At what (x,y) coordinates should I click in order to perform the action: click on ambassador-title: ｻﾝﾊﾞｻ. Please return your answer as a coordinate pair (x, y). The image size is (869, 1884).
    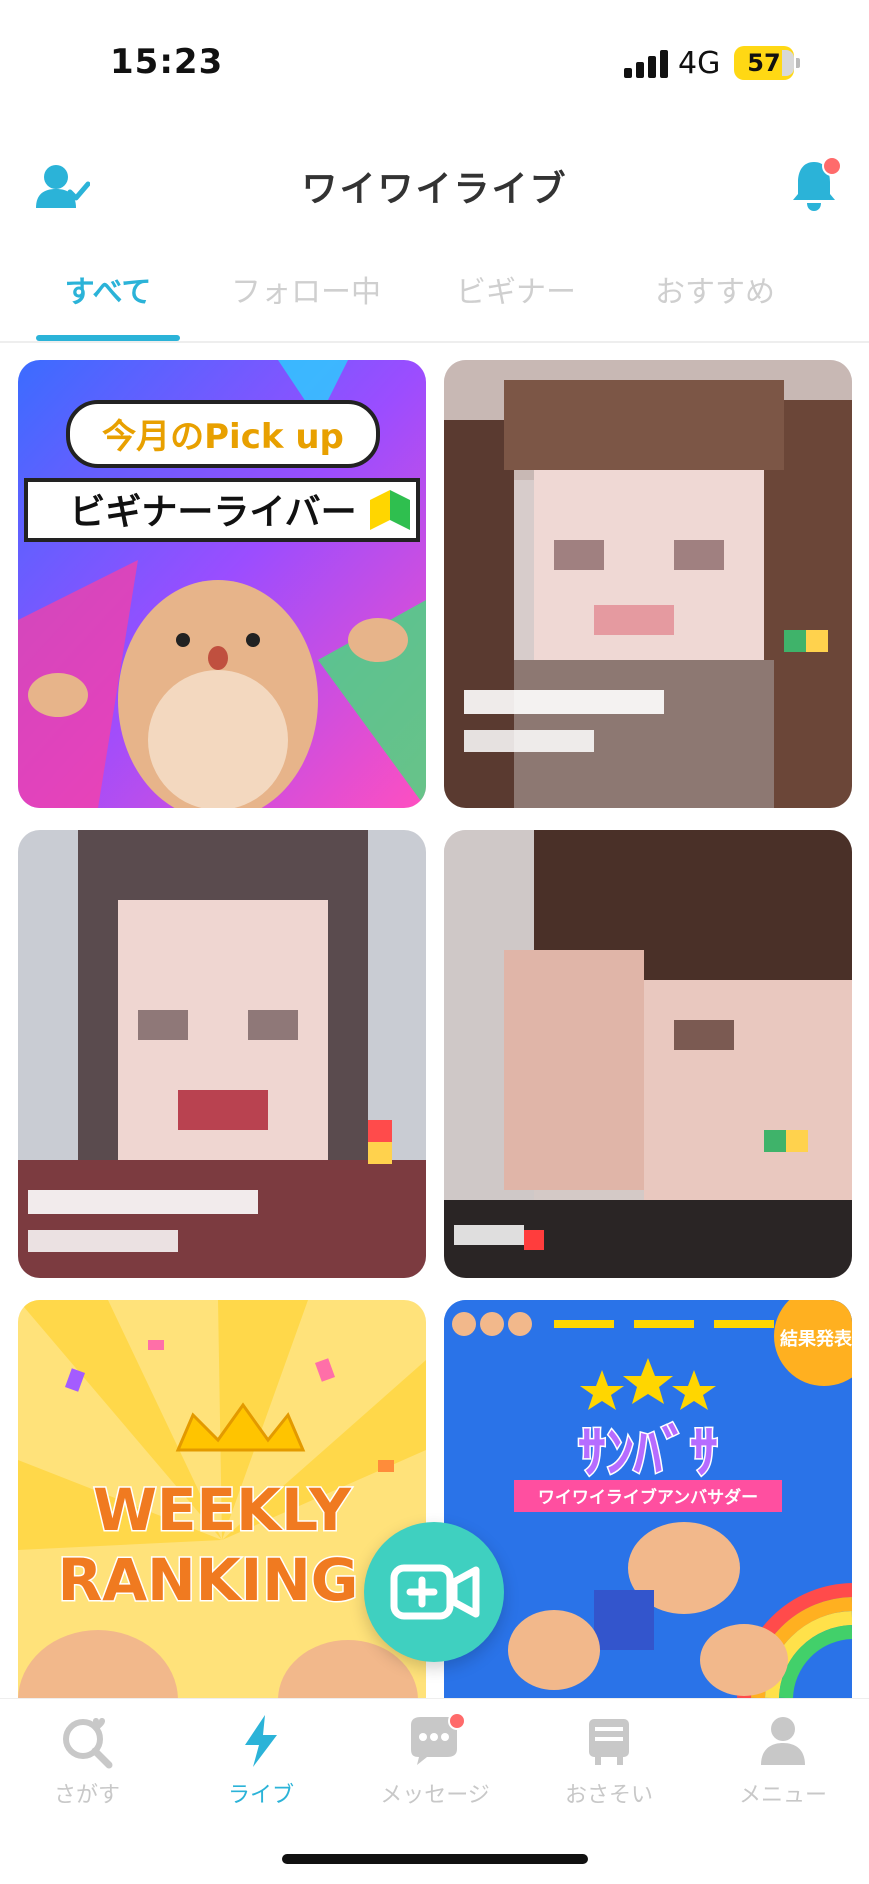
    Looking at the image, I should click on (648, 1453).